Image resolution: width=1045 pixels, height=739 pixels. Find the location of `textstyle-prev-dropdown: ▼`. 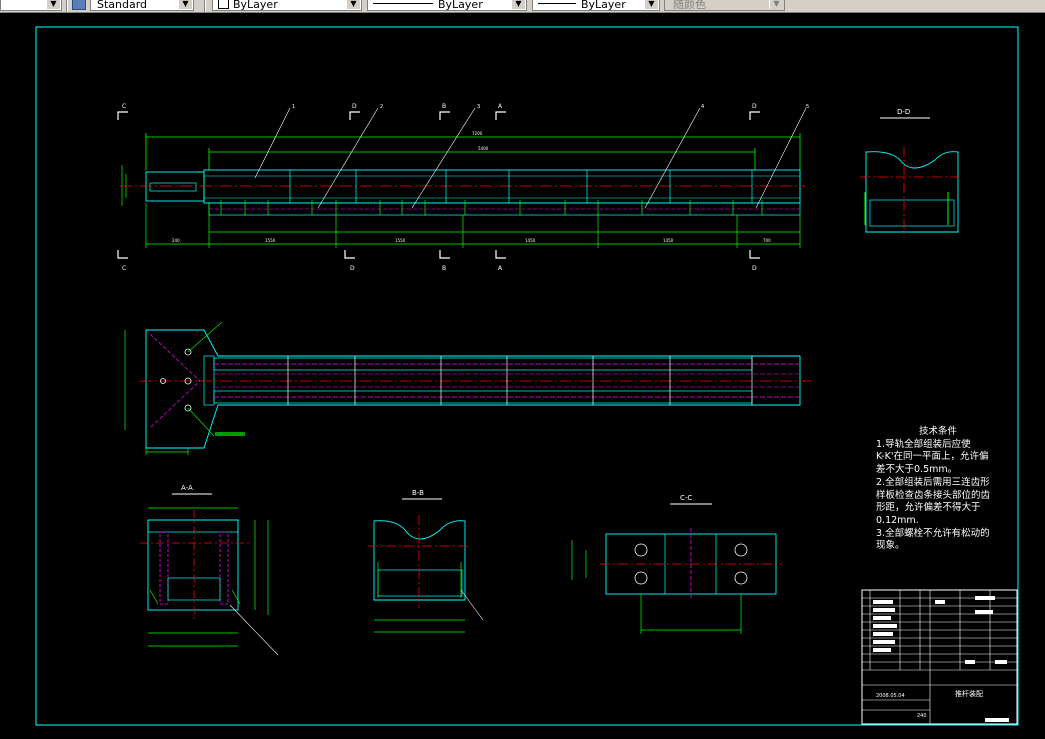

textstyle-prev-dropdown: ▼ is located at coordinates (31, 5).